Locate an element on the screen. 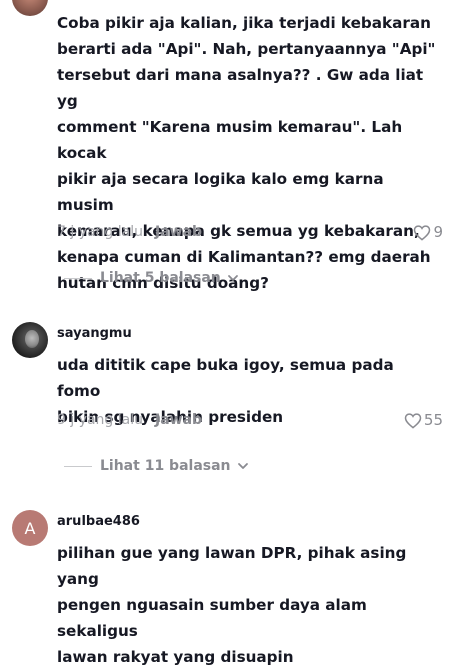 The image size is (457, 670). like-count: 9 is located at coordinates (438, 232).